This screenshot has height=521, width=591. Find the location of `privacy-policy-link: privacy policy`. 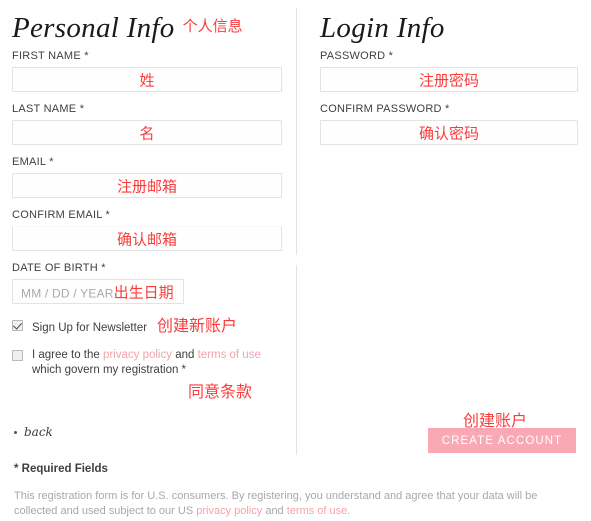

privacy-policy-link: privacy policy is located at coordinates (137, 355).